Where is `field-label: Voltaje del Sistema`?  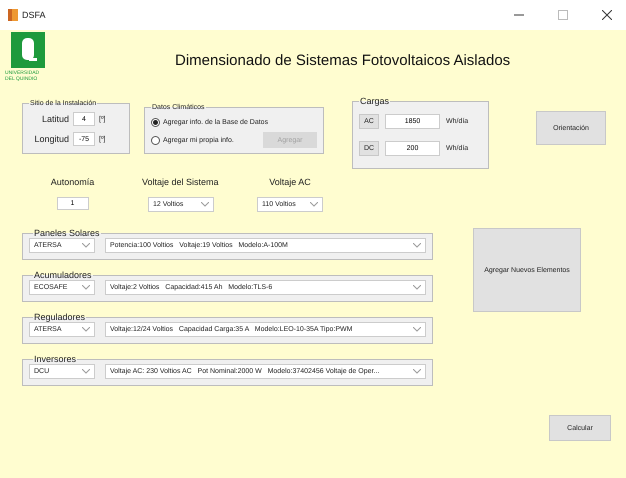
field-label: Voltaje del Sistema is located at coordinates (181, 182).